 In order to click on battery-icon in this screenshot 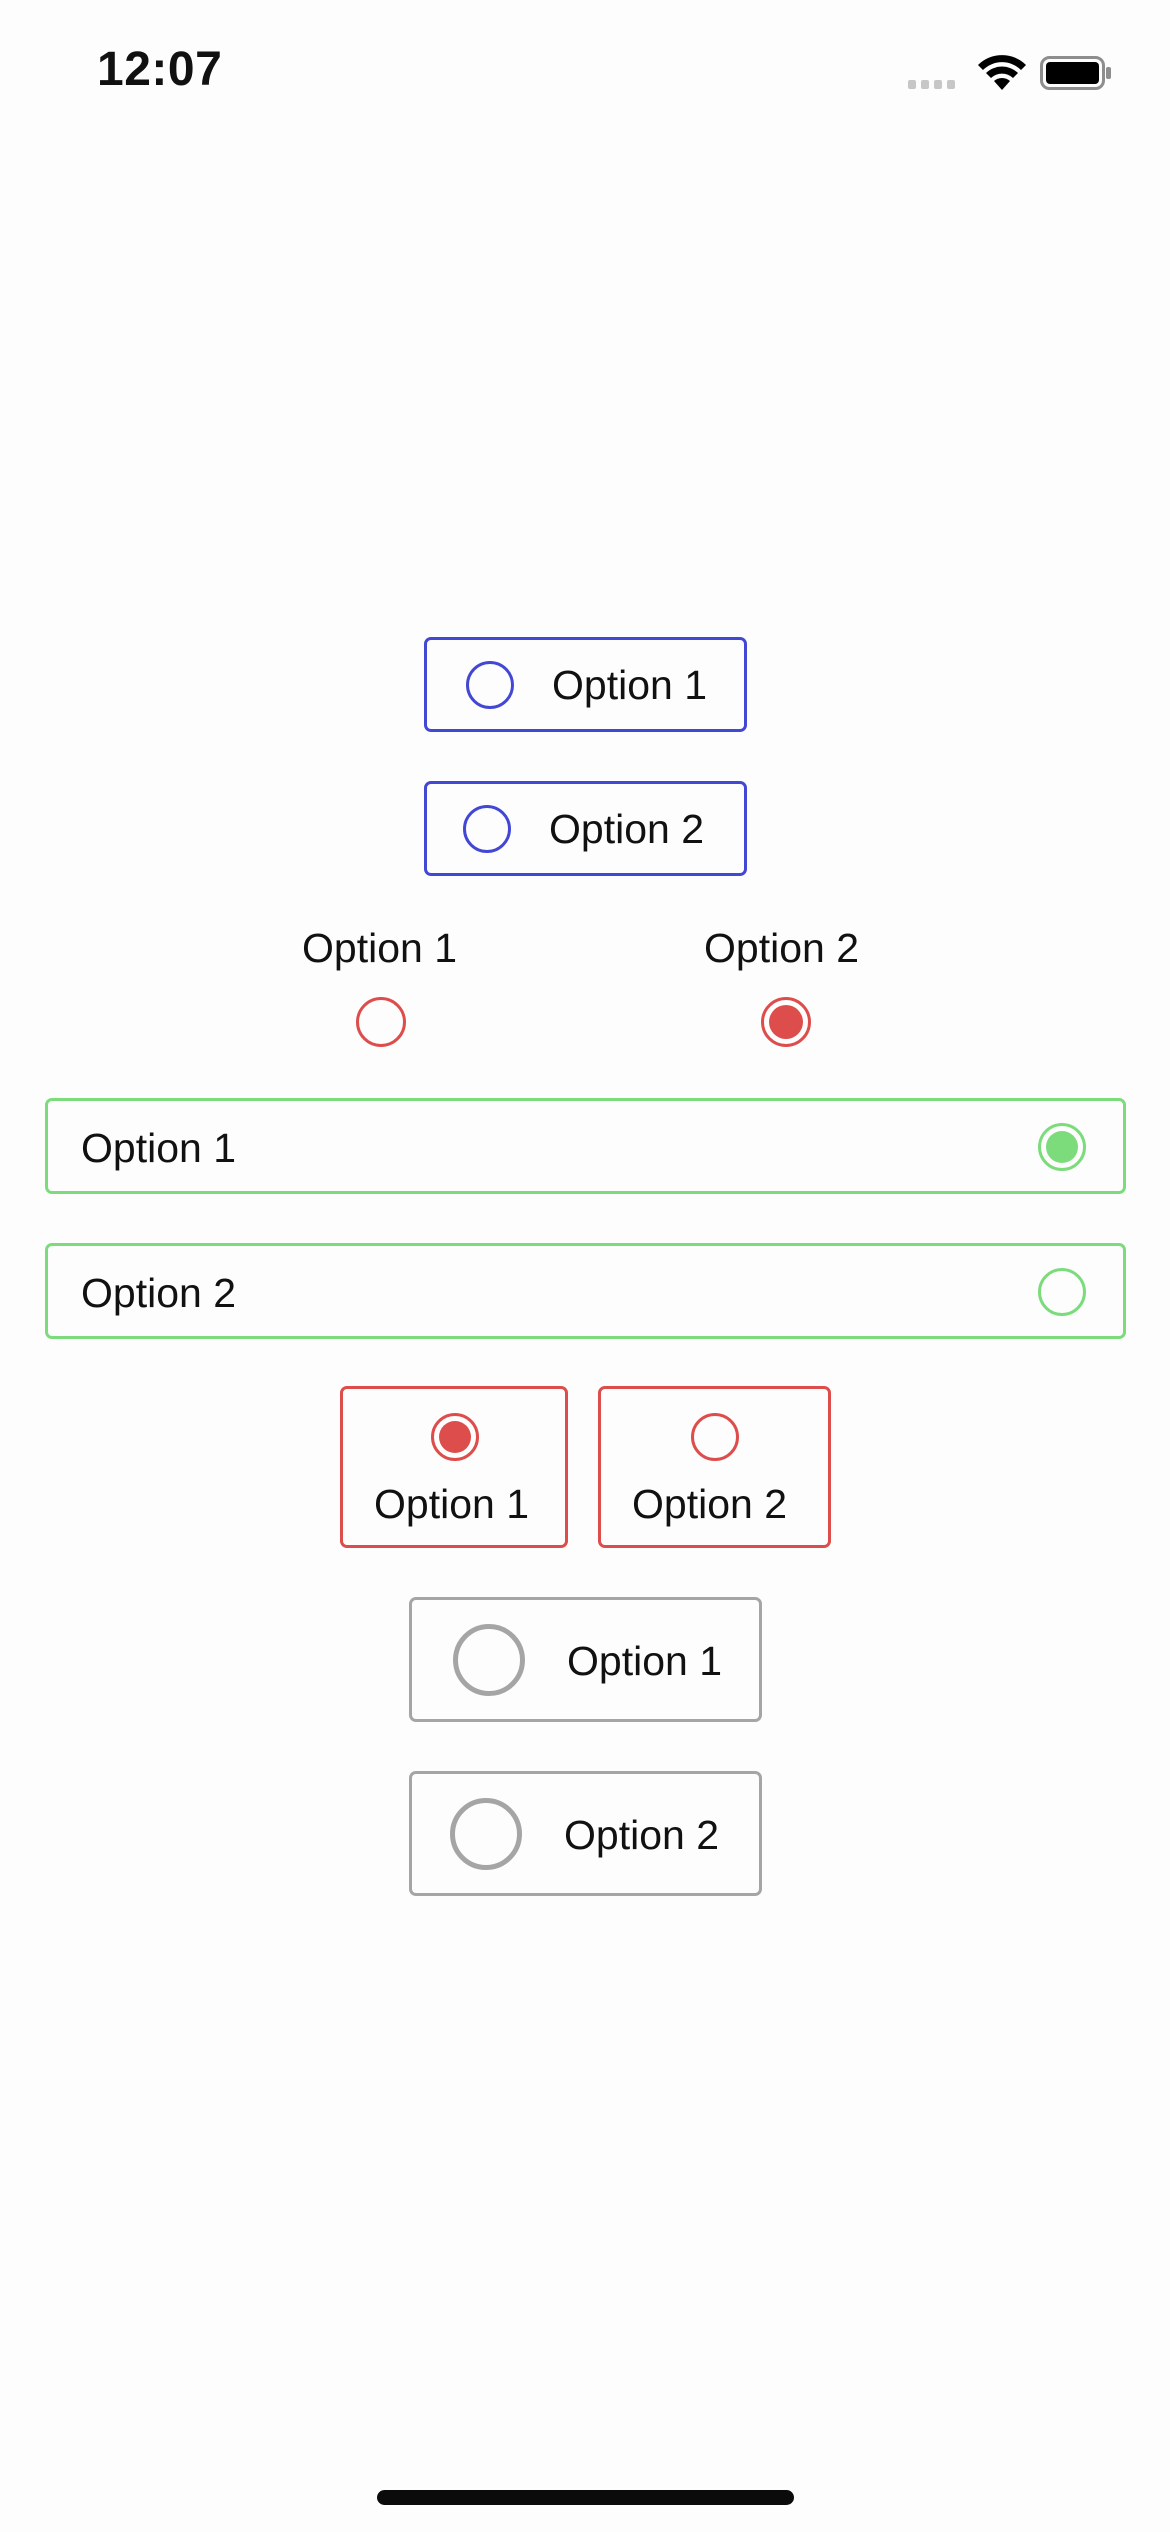, I will do `click(1075, 73)`.